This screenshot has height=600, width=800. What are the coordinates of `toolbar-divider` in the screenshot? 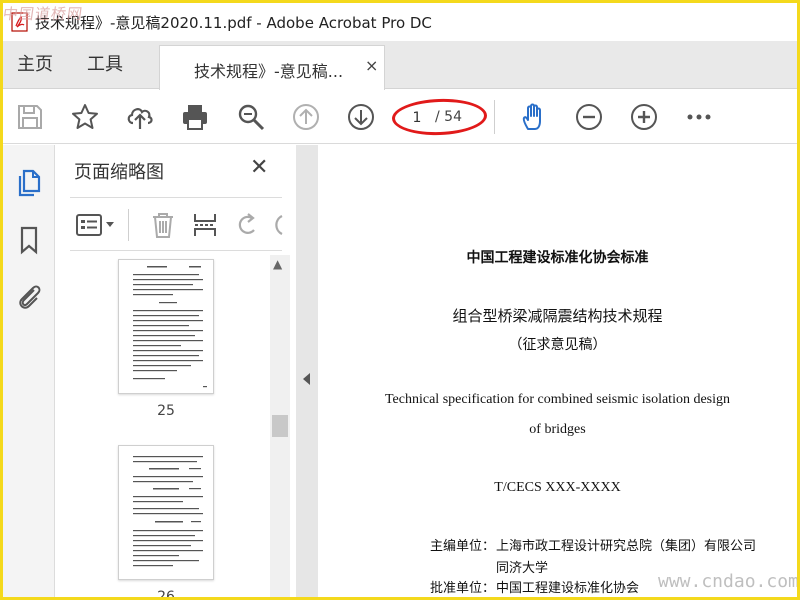 It's located at (494, 117).